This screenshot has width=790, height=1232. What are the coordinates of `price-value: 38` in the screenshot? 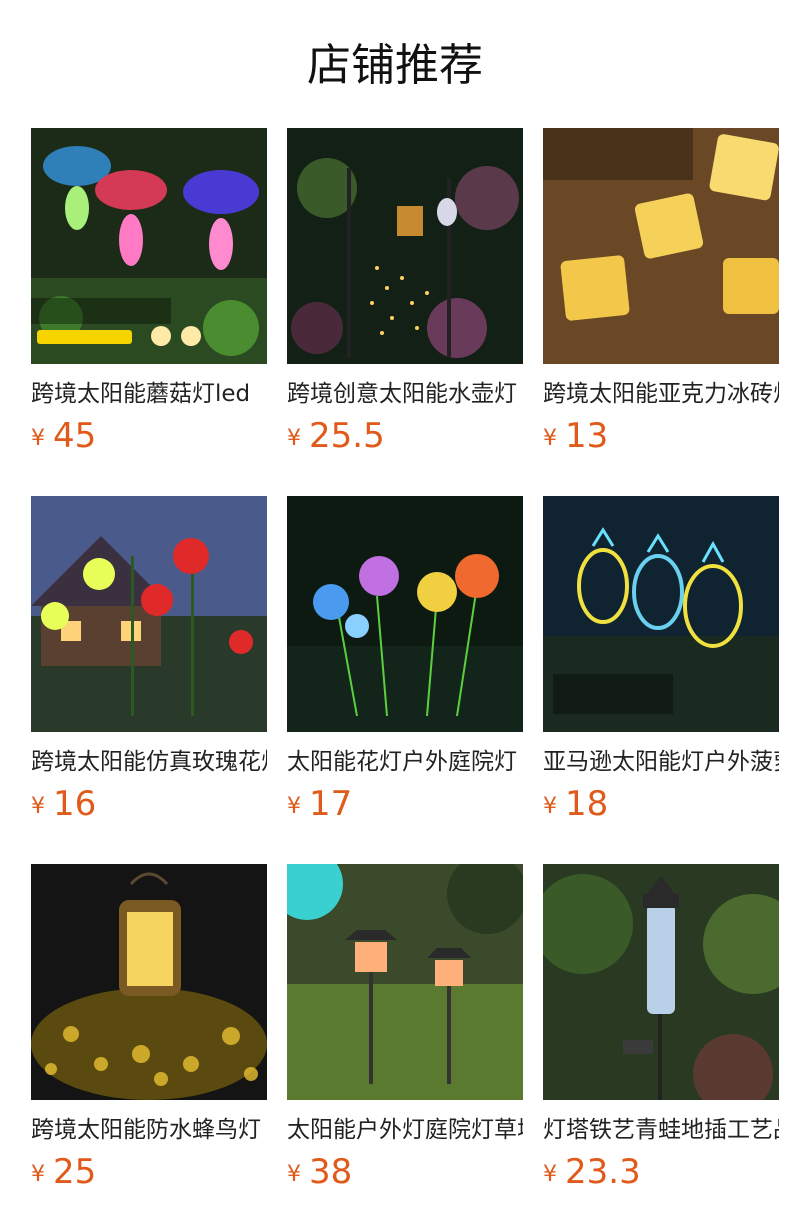 It's located at (331, 1172).